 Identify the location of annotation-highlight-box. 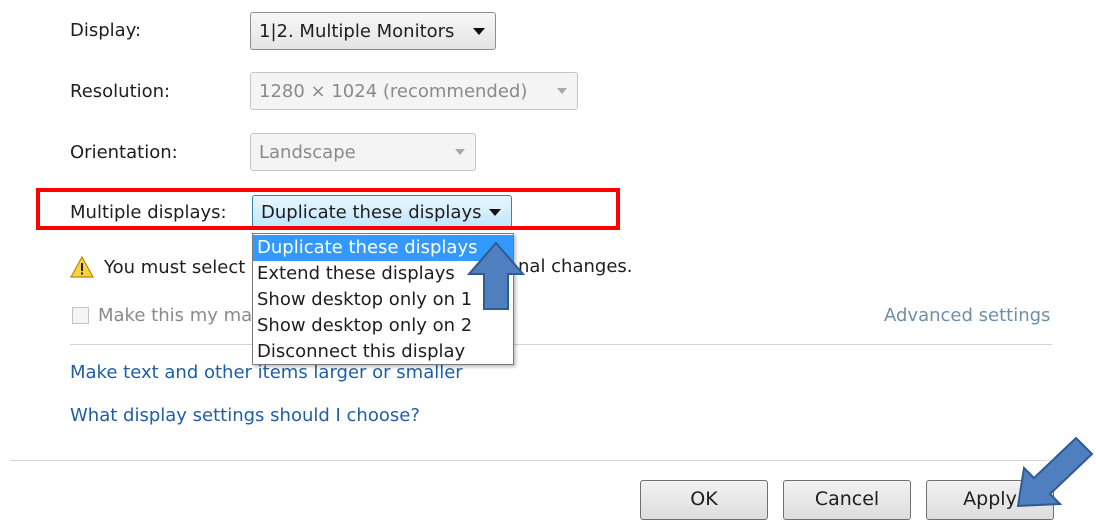
(328, 209).